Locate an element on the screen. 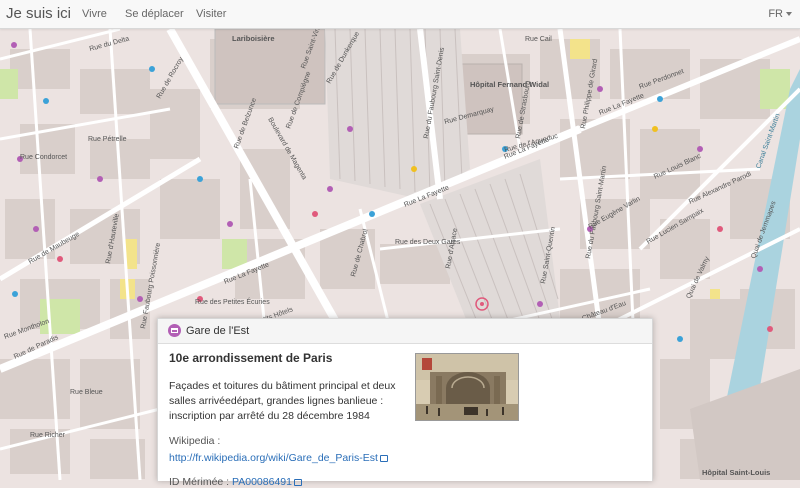 Image resolution: width=800 pixels, height=488 pixels. nav-se-deplacer: Se déplacer is located at coordinates (154, 14).